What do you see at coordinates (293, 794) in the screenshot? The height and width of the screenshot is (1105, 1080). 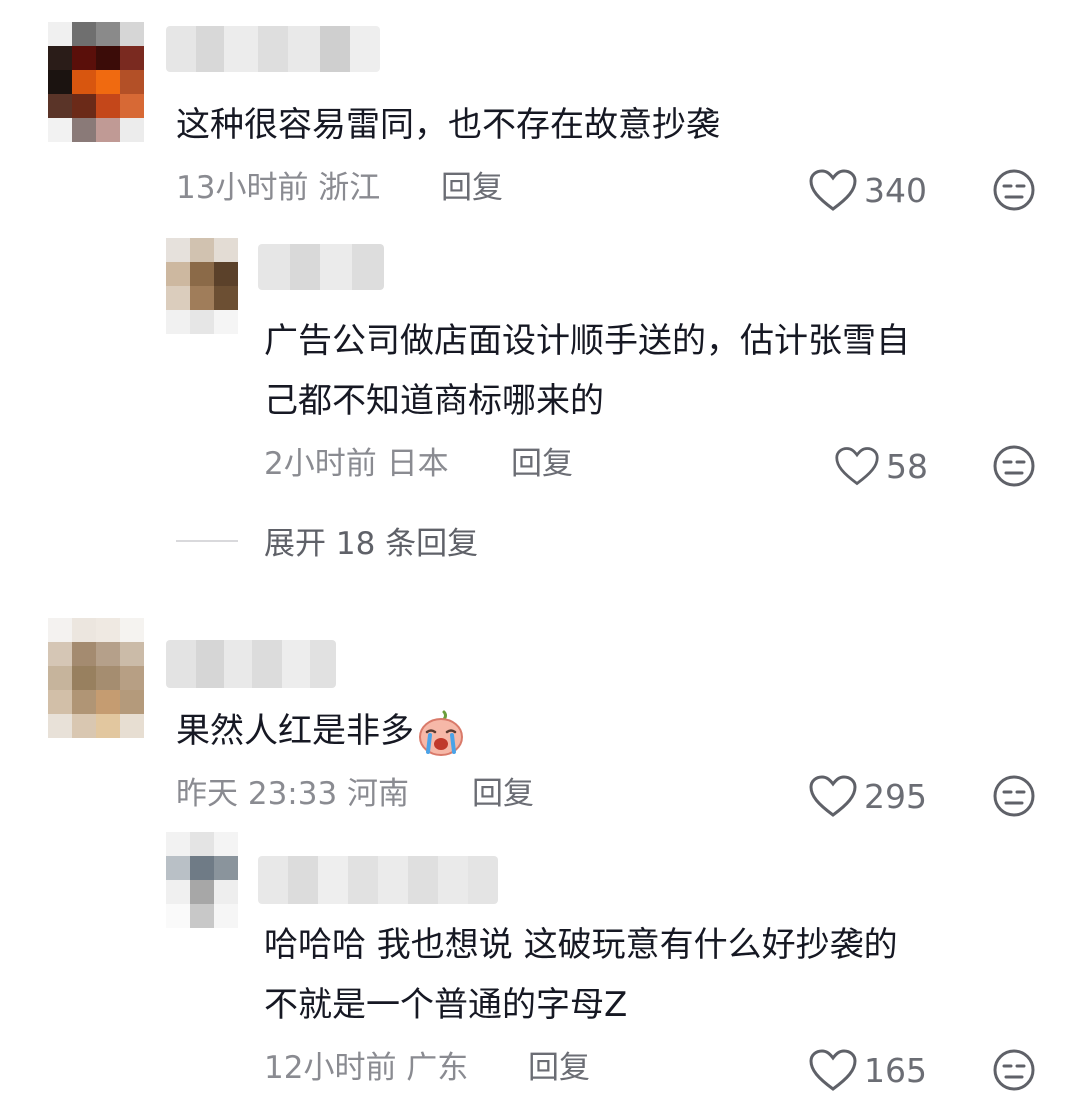 I see `comment-meta: 昨天 23:33 河南` at bounding box center [293, 794].